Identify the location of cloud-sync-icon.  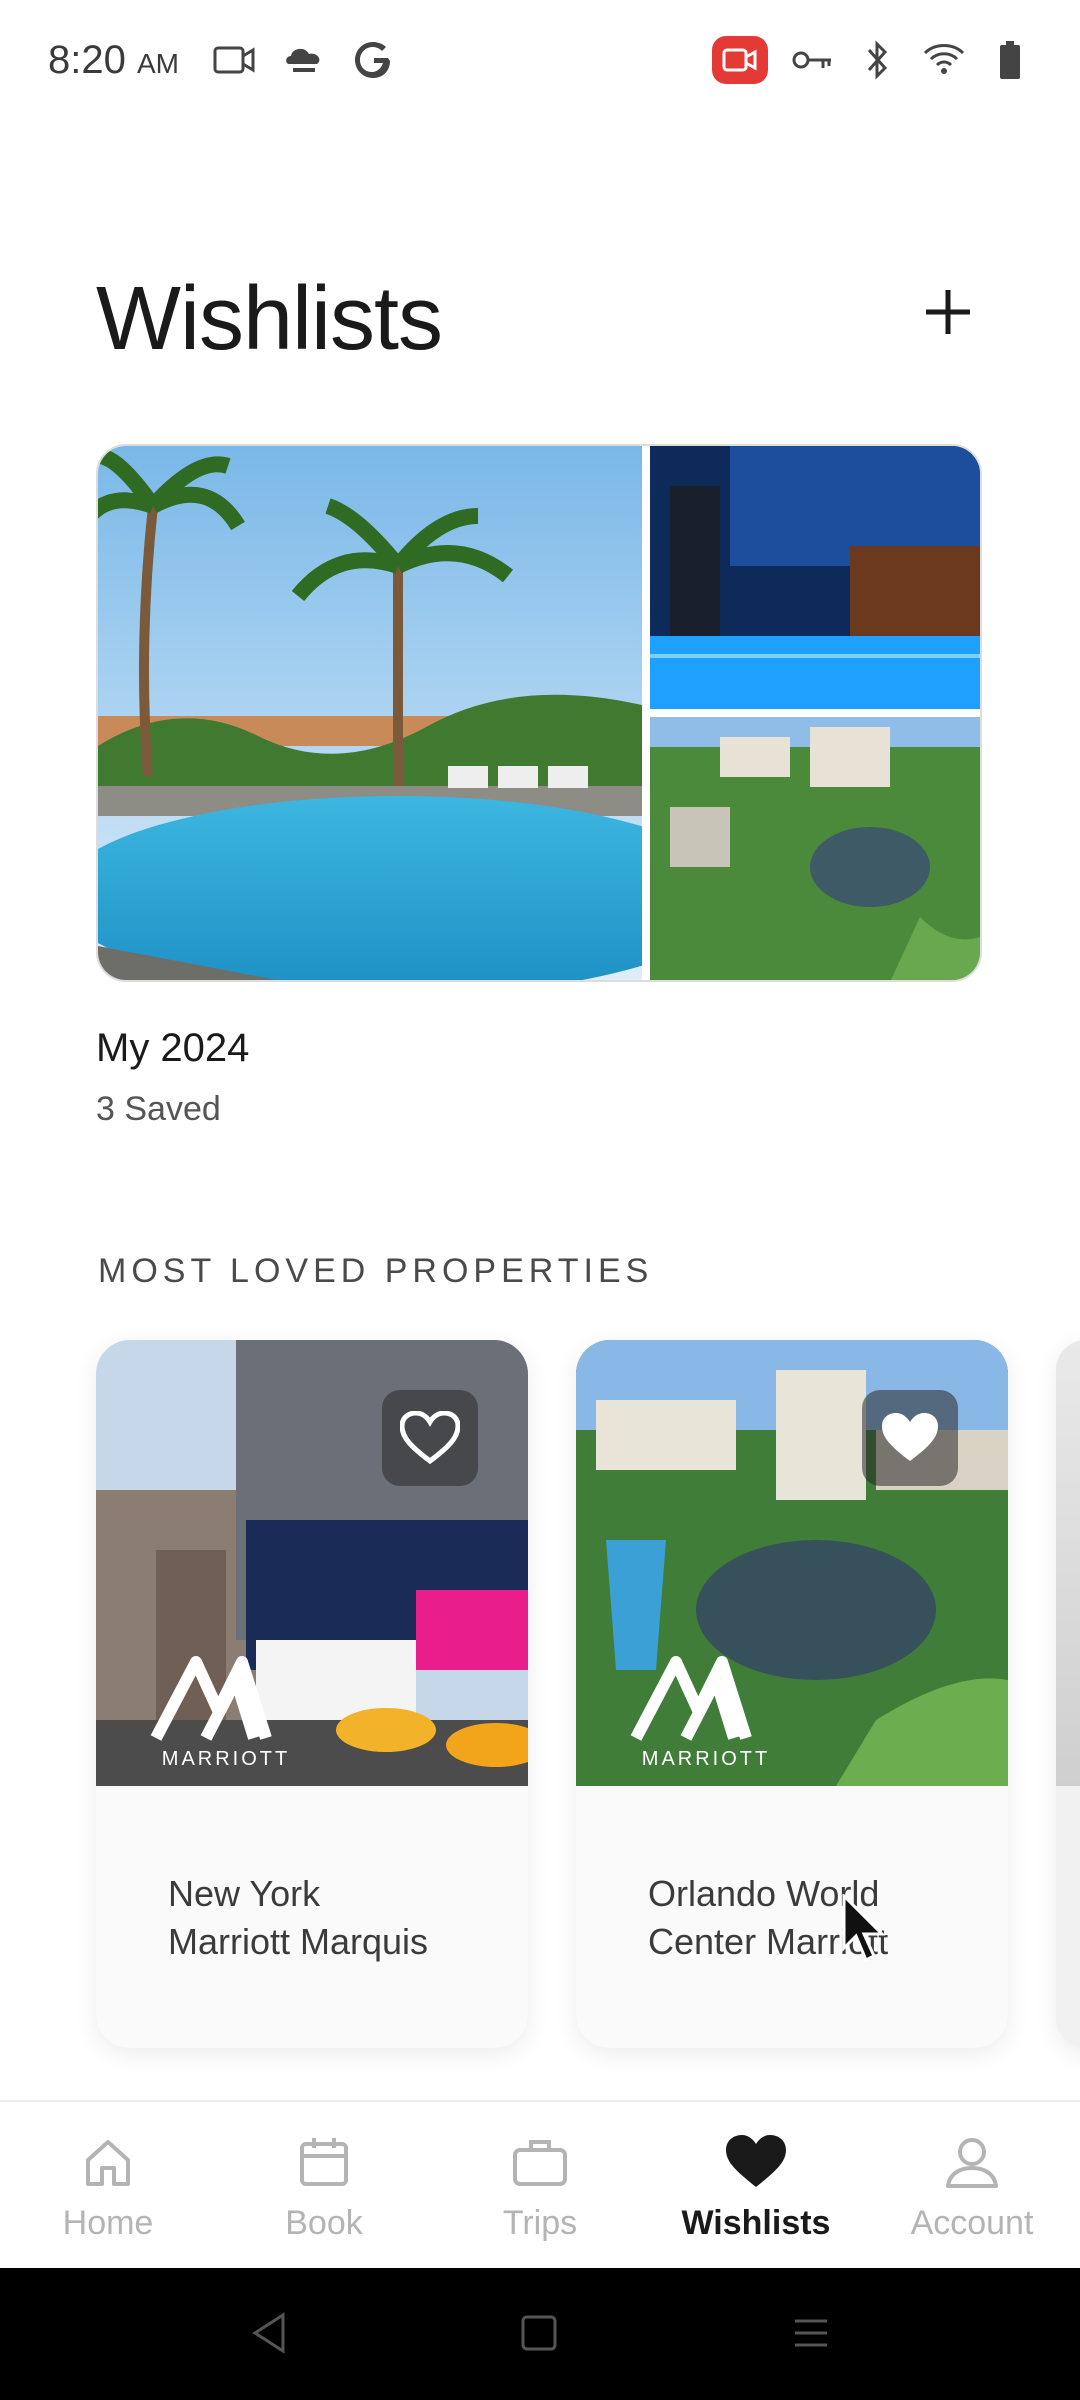
(304, 60).